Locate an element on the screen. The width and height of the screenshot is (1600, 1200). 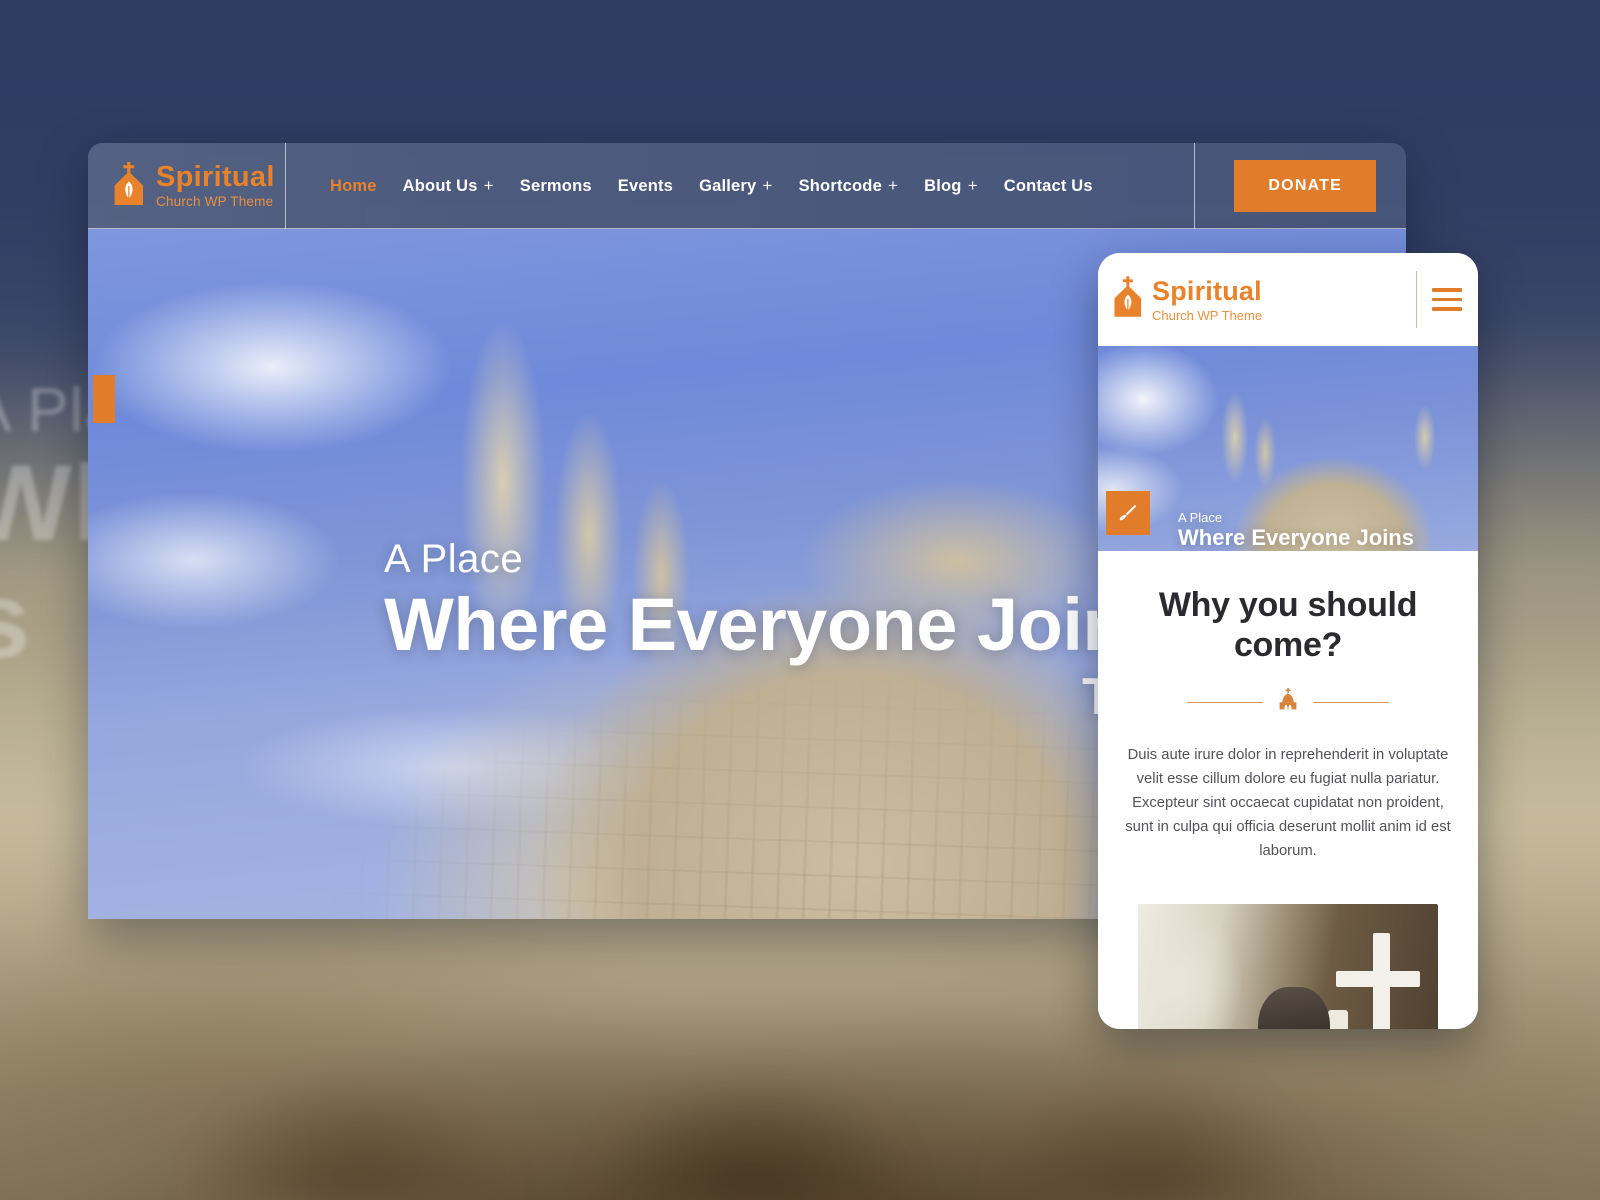
desktop-logo: Spiritual Church WP Theme is located at coordinates (187, 186).